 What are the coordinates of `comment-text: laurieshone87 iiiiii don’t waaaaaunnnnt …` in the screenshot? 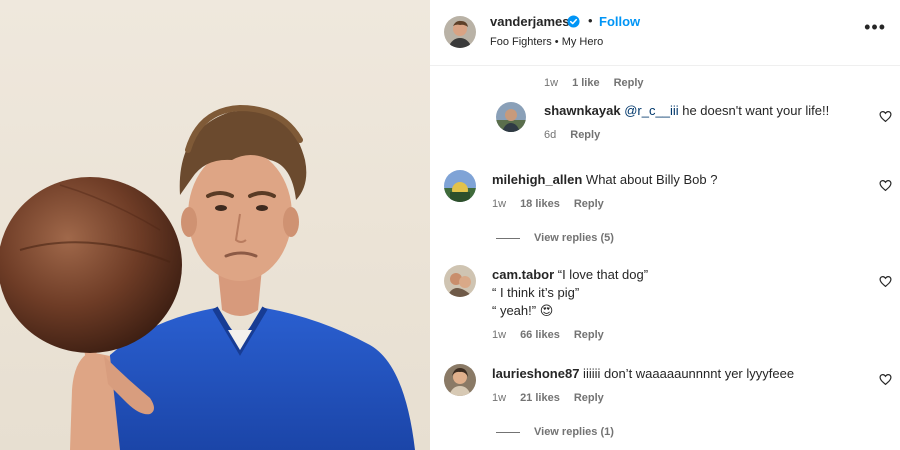 It's located at (643, 374).